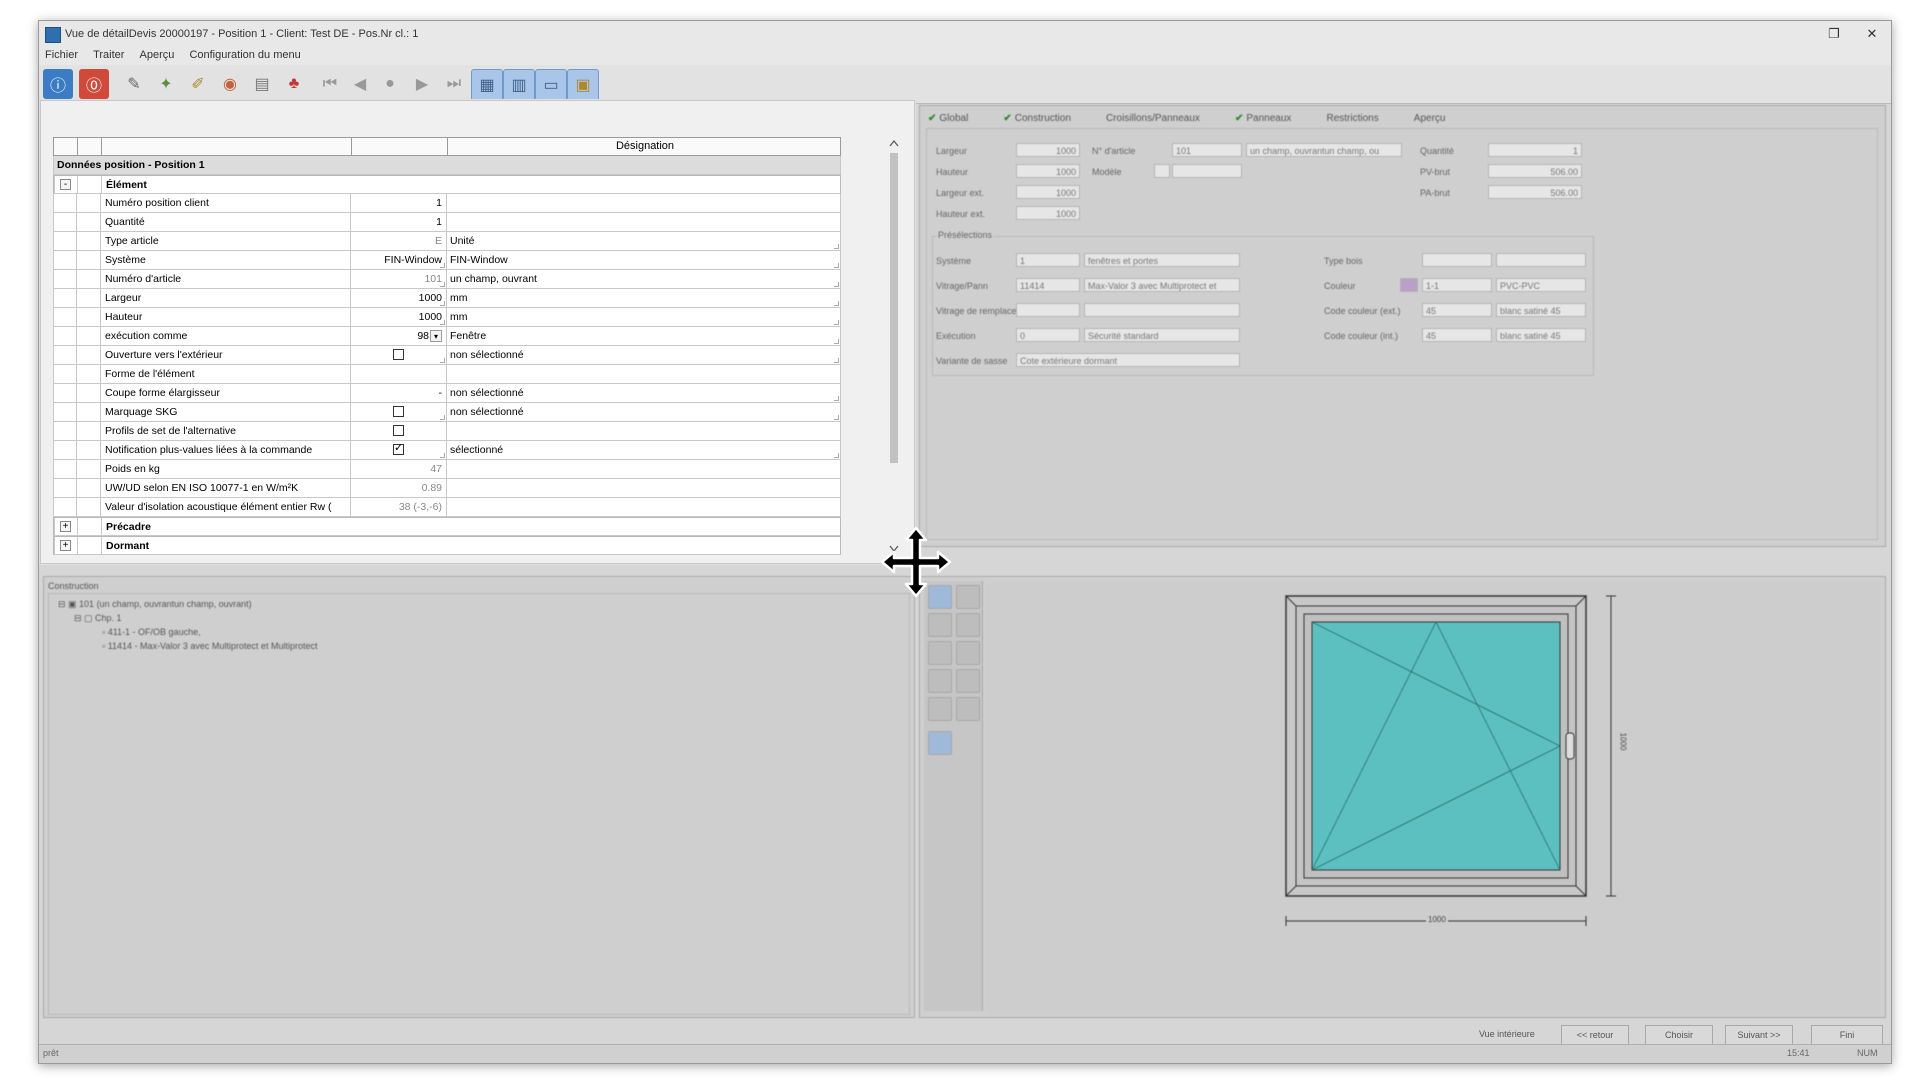  I want to click on tool-icon-1: ✎, so click(134, 84).